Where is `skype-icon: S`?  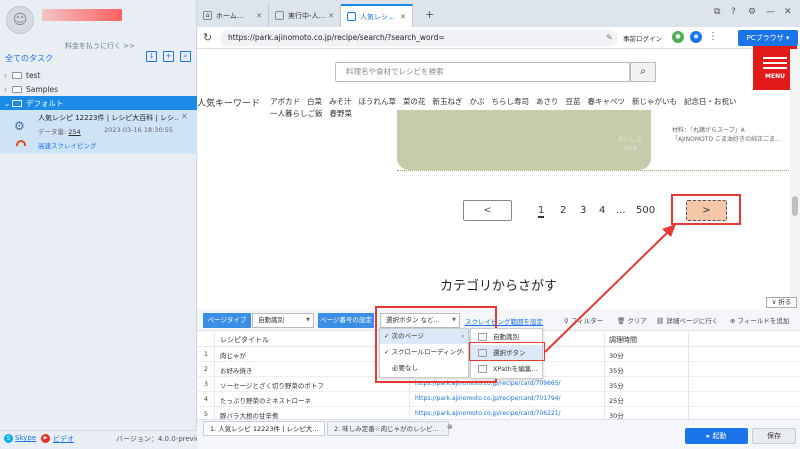
skype-icon: S is located at coordinates (8, 438).